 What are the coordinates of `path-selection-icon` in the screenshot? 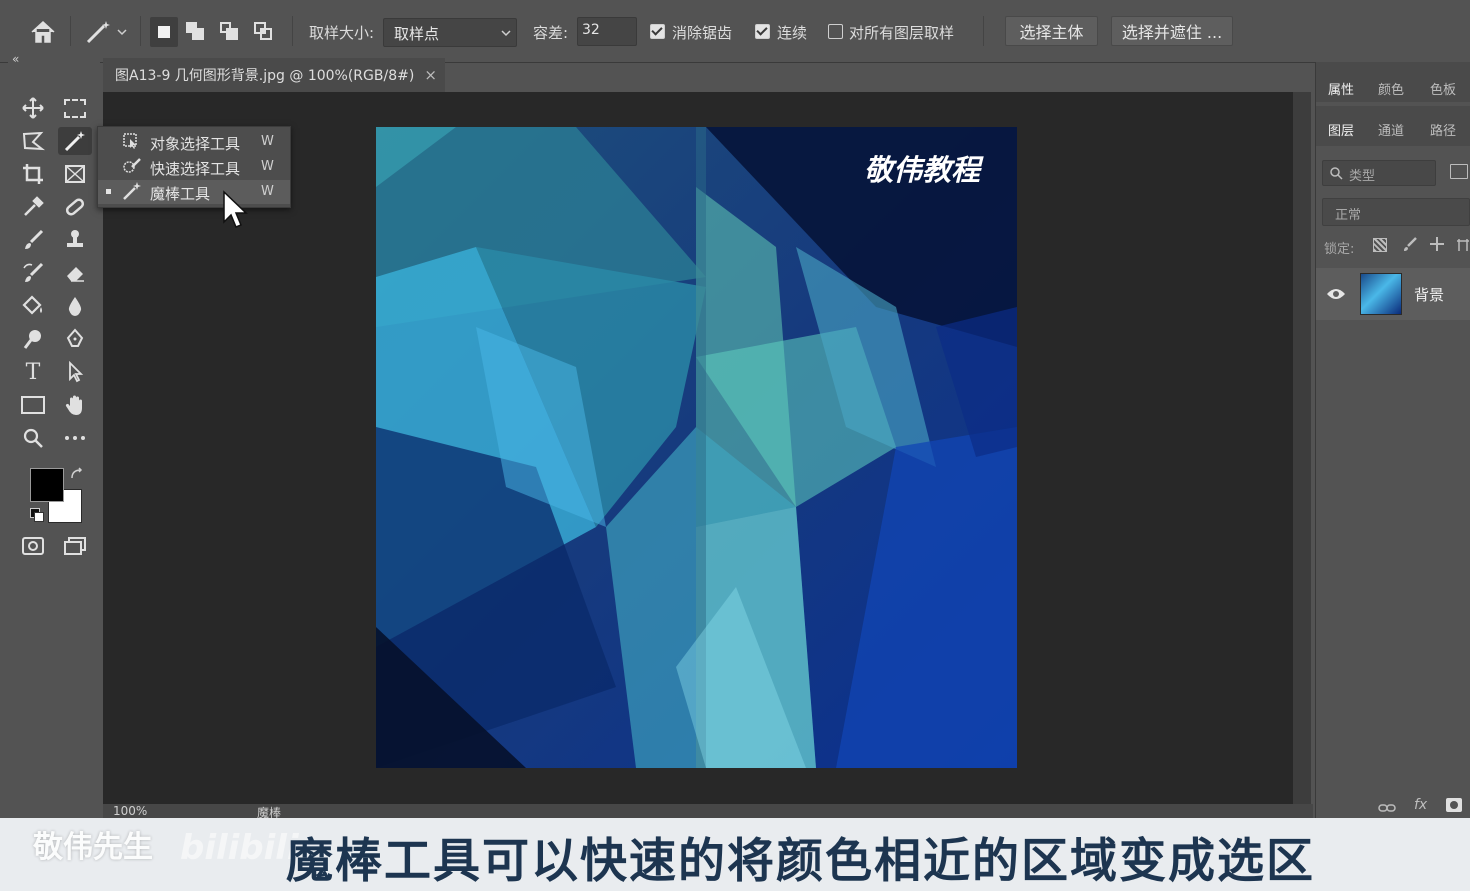 It's located at (75, 372).